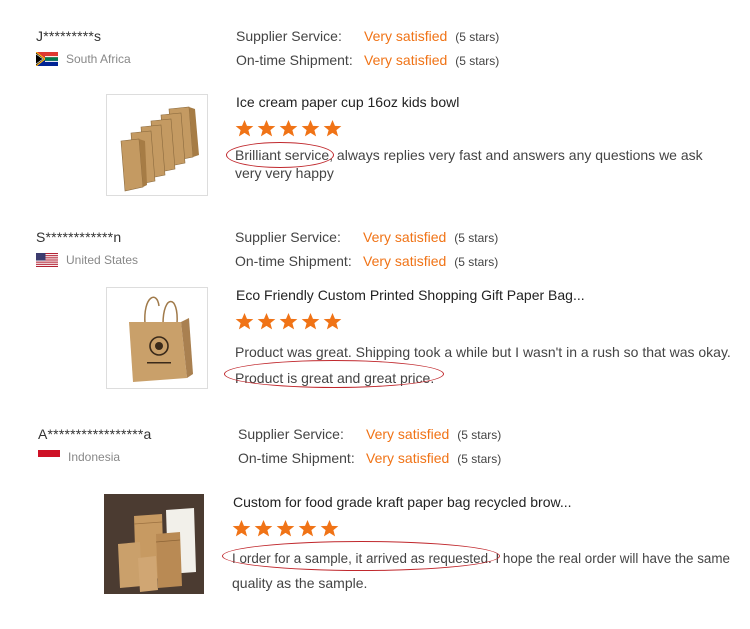 This screenshot has height=629, width=750. Describe the element at coordinates (95, 434) in the screenshot. I see `reviewer-name: A*****************a` at that location.